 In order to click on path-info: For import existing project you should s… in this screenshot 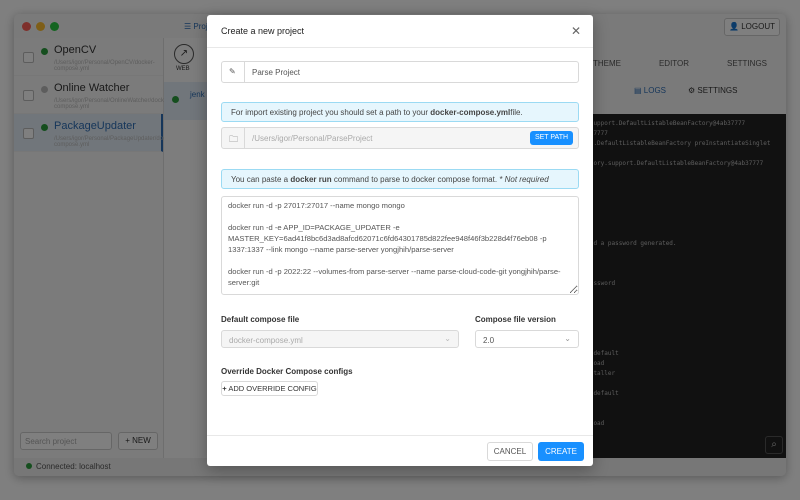, I will do `click(400, 112)`.